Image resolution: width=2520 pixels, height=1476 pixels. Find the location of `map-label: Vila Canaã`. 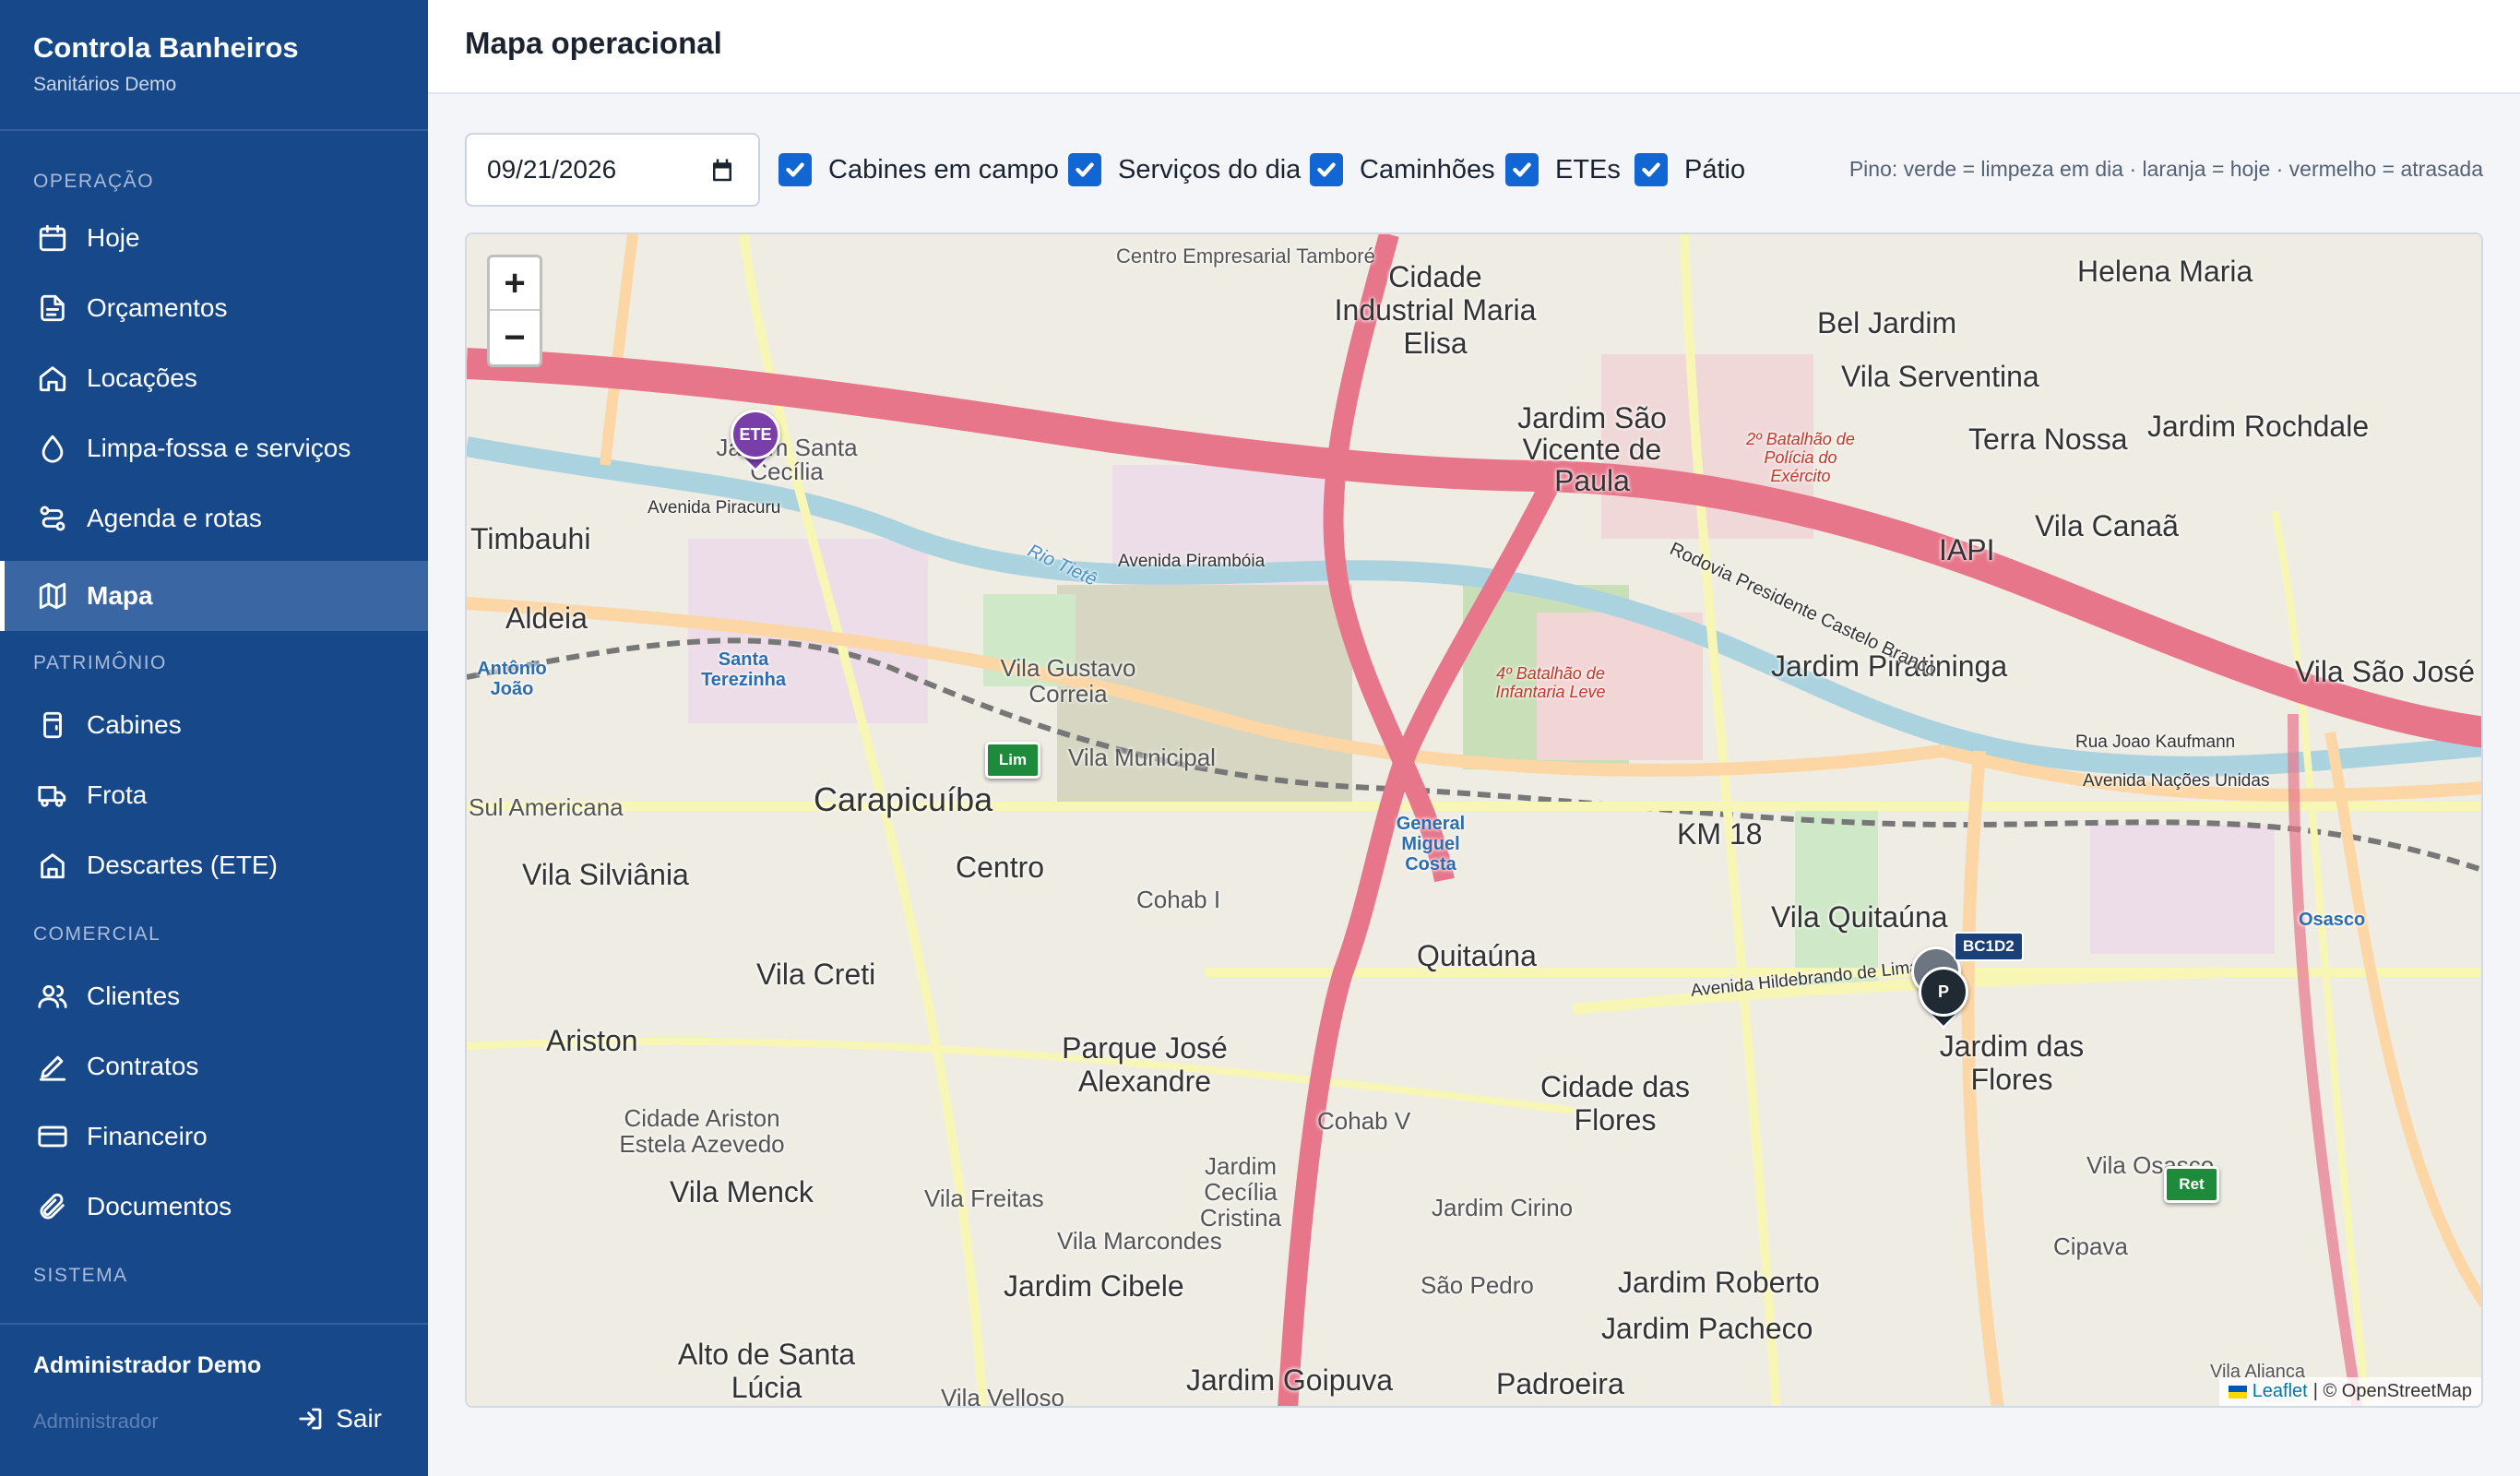

map-label: Vila Canaã is located at coordinates (2107, 525).